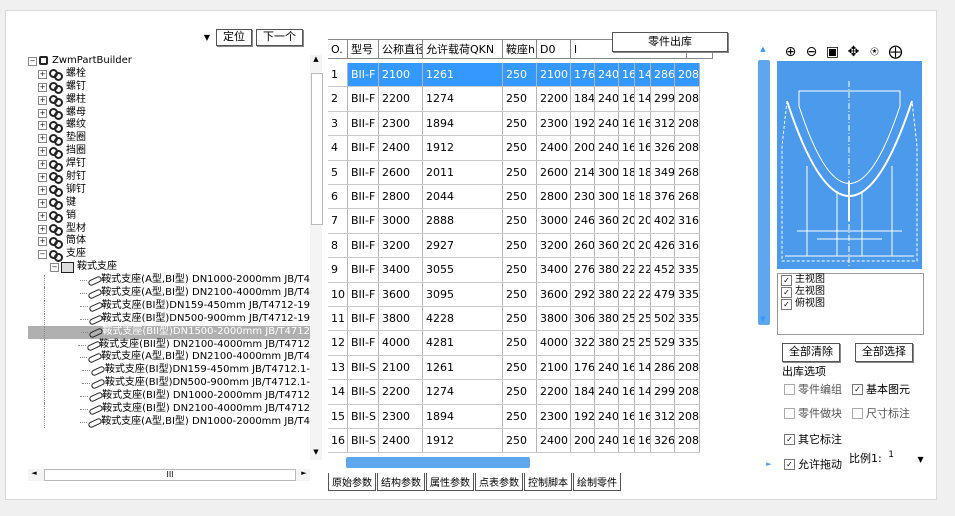 The image size is (955, 516). Describe the element at coordinates (169, 75) in the screenshot. I see `tree-category: + 螺栓` at that location.